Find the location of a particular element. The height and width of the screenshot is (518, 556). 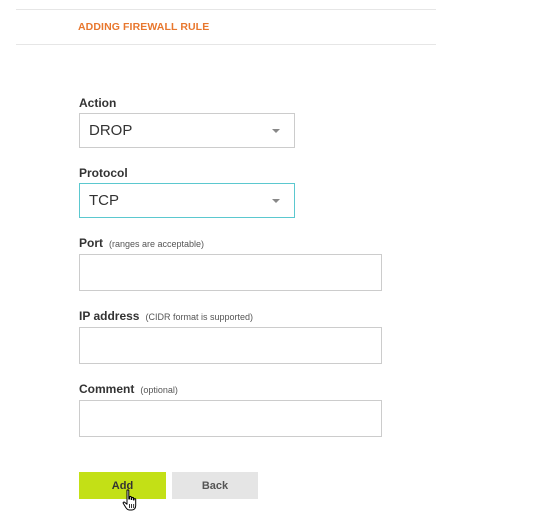

ip-address-label: IP address (CIDR format is supported) is located at coordinates (166, 316).